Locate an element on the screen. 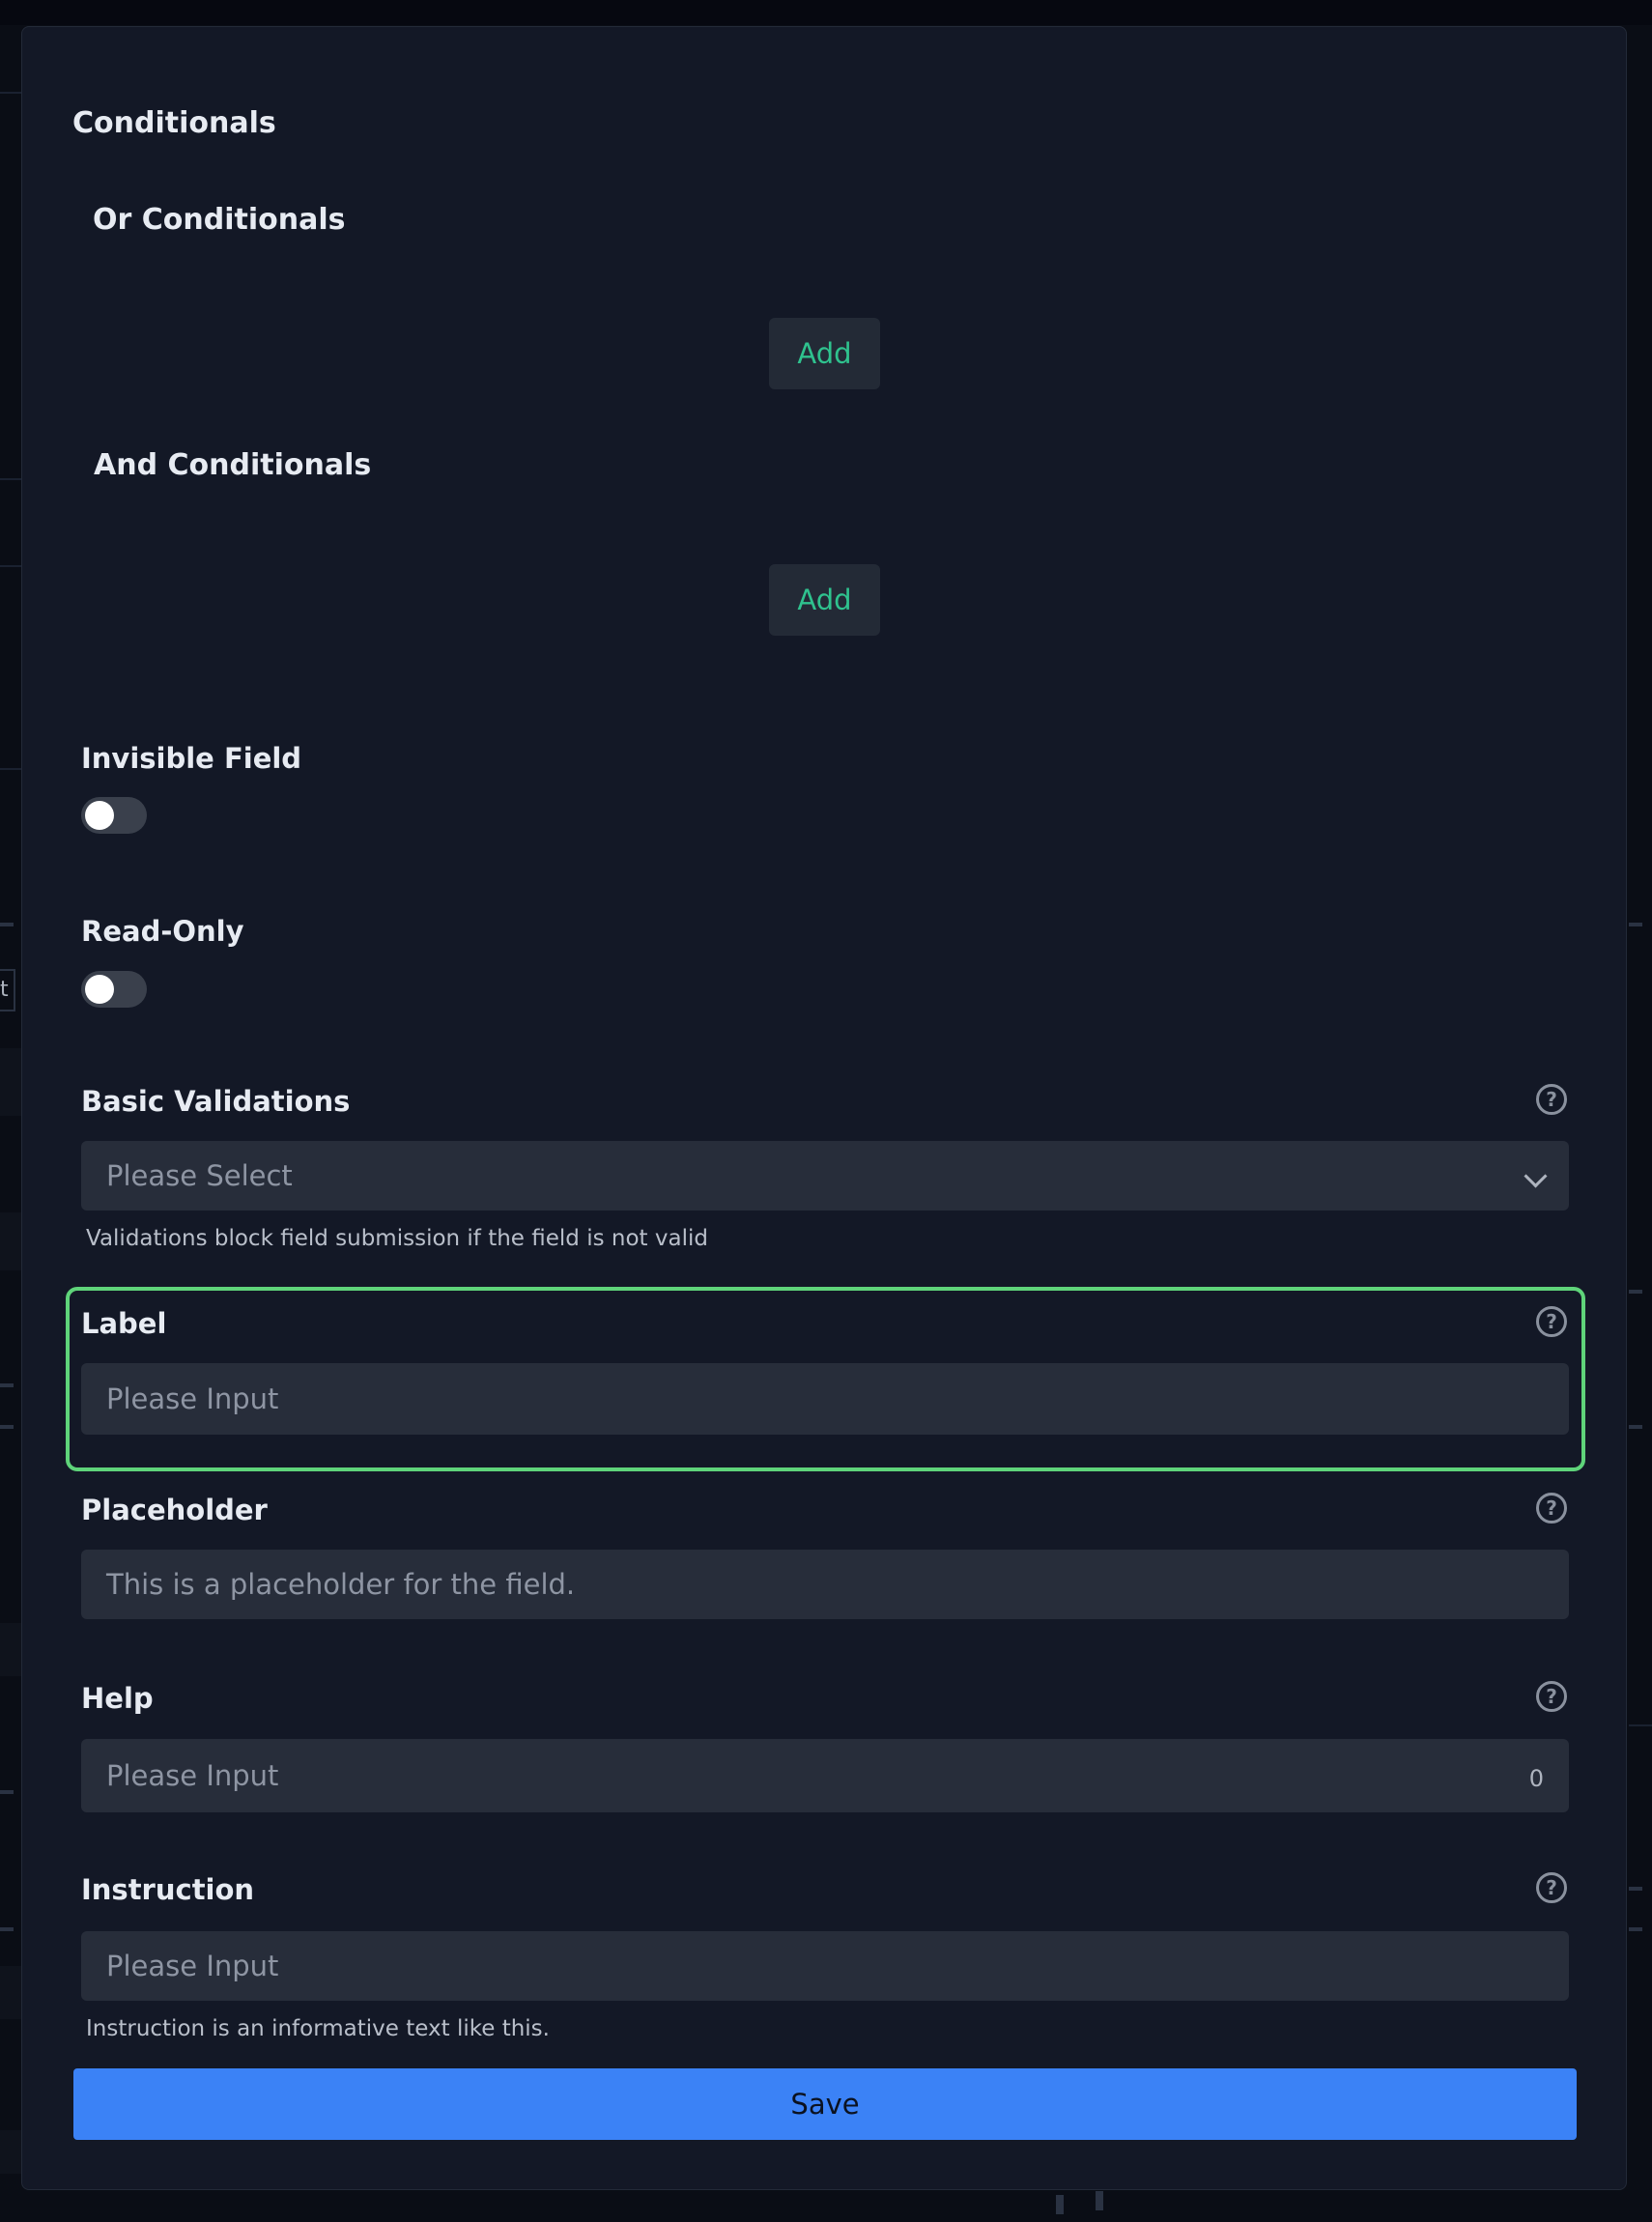  and-conditionals-title: And Conditionals is located at coordinates (233, 465).